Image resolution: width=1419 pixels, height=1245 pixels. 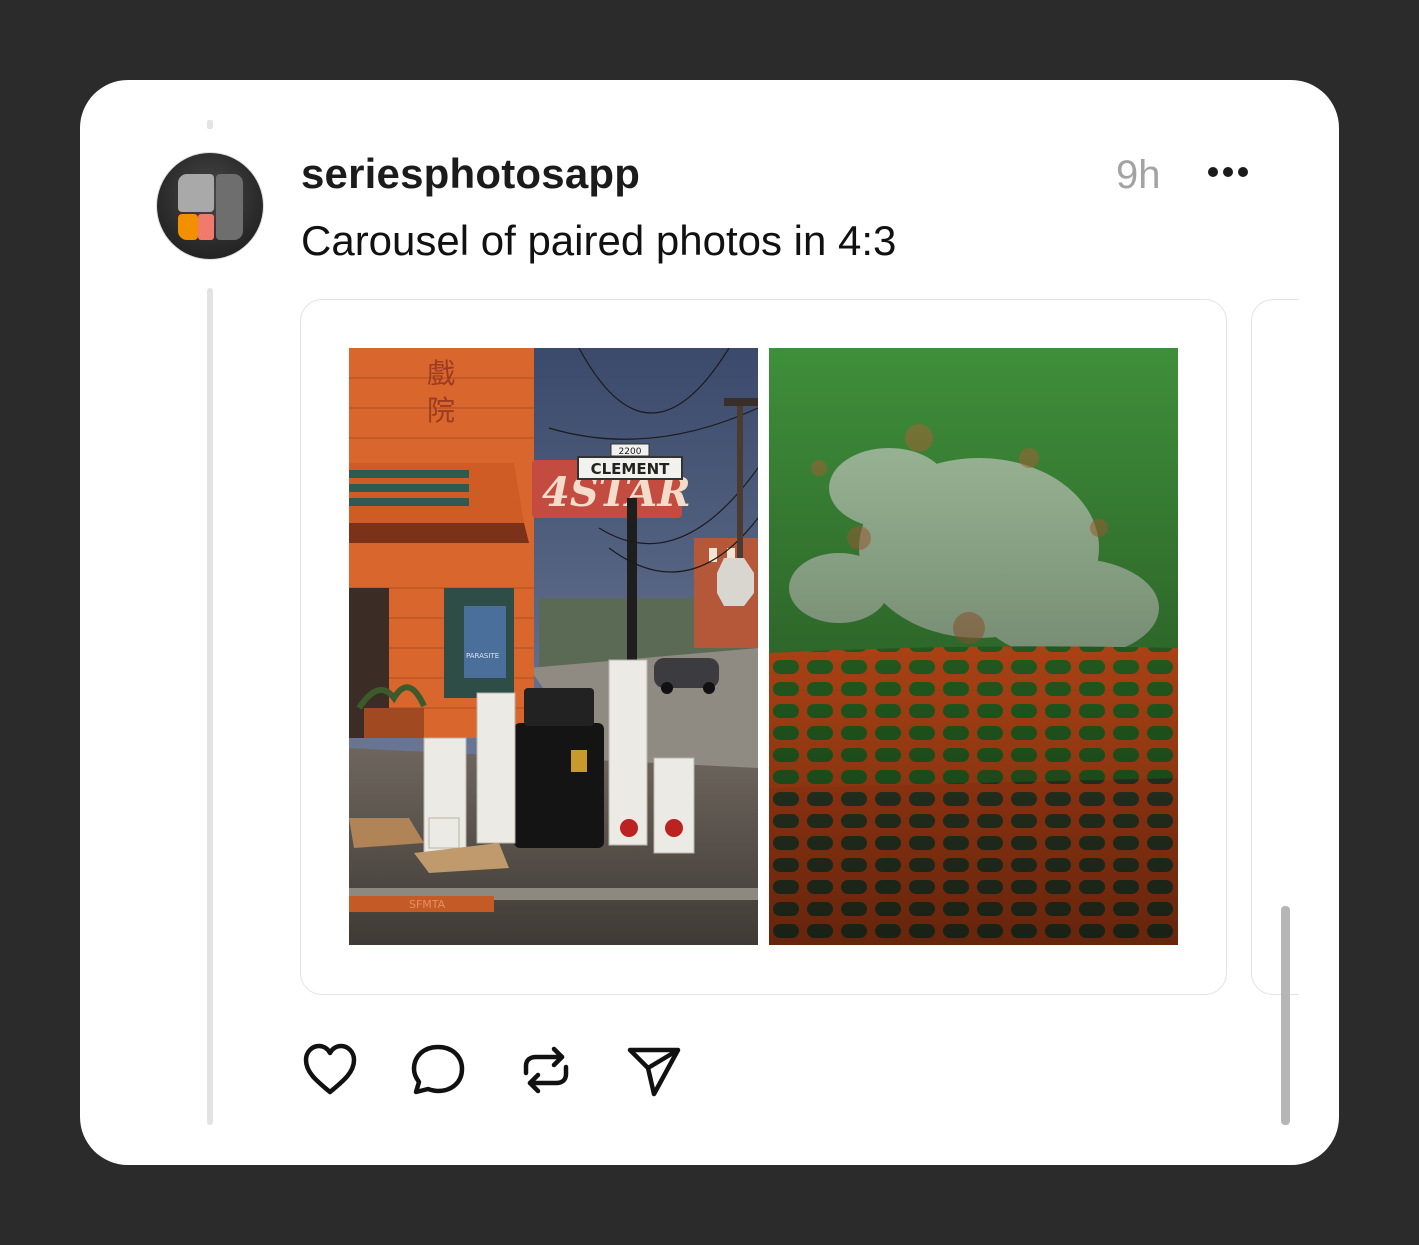 What do you see at coordinates (482, 656) in the screenshot?
I see `svg-text: PARASITE` at bounding box center [482, 656].